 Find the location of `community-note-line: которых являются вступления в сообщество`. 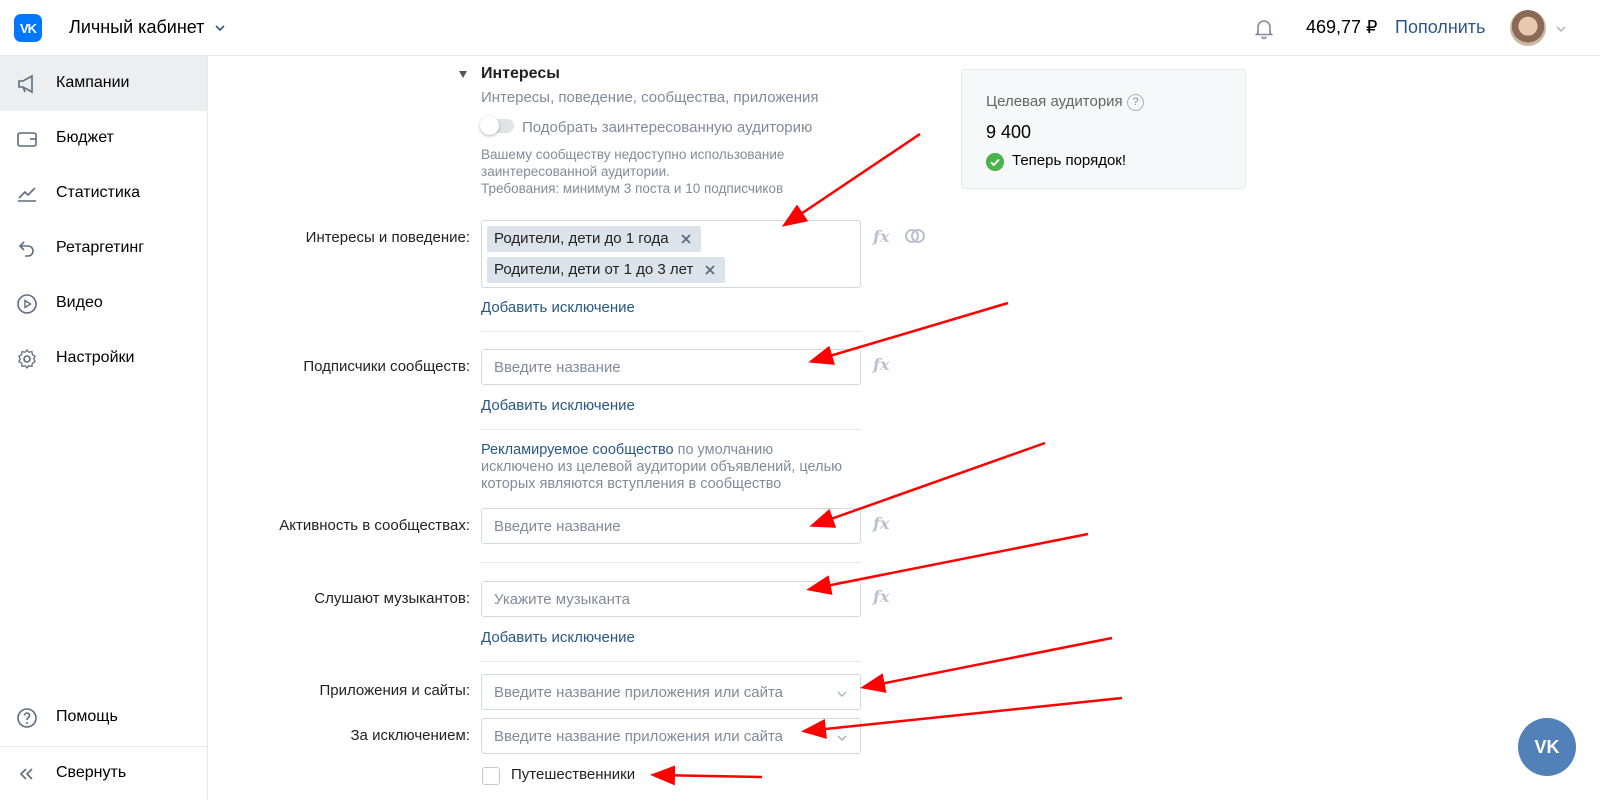

community-note-line: которых являются вступления в сообщество is located at coordinates (631, 484).